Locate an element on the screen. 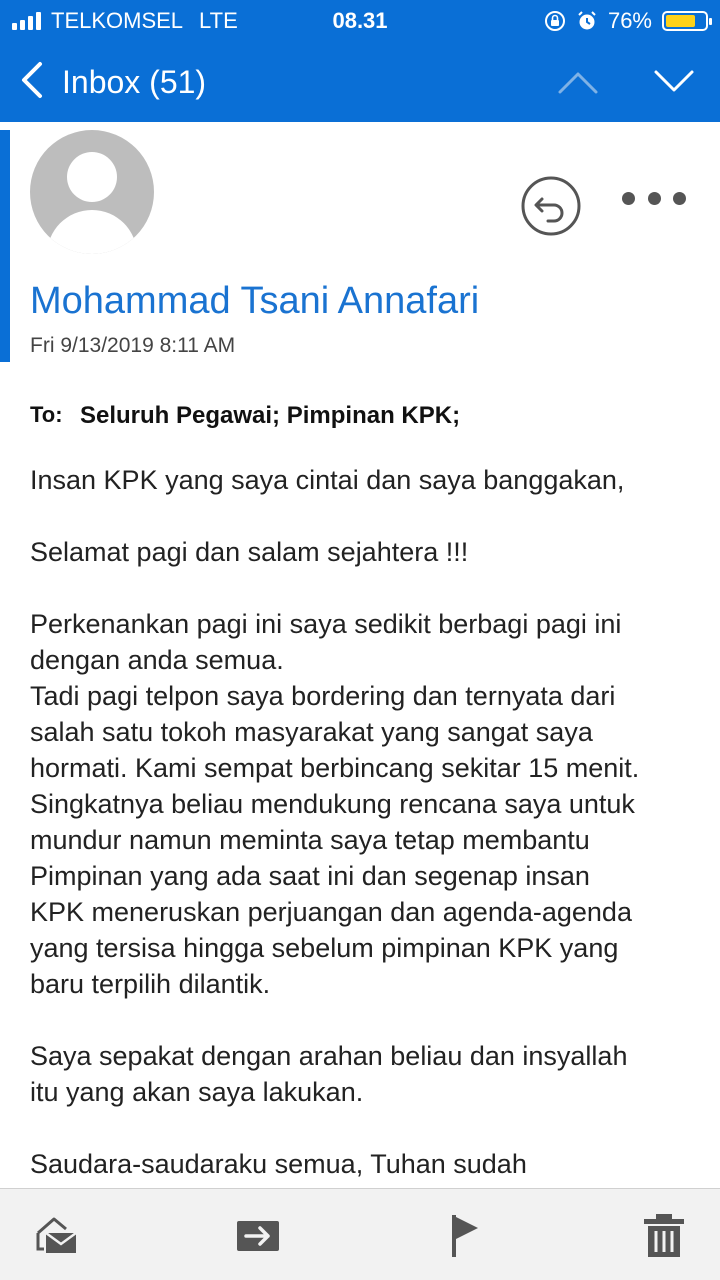 The width and height of the screenshot is (720, 1280). alarm-icon is located at coordinates (587, 20).